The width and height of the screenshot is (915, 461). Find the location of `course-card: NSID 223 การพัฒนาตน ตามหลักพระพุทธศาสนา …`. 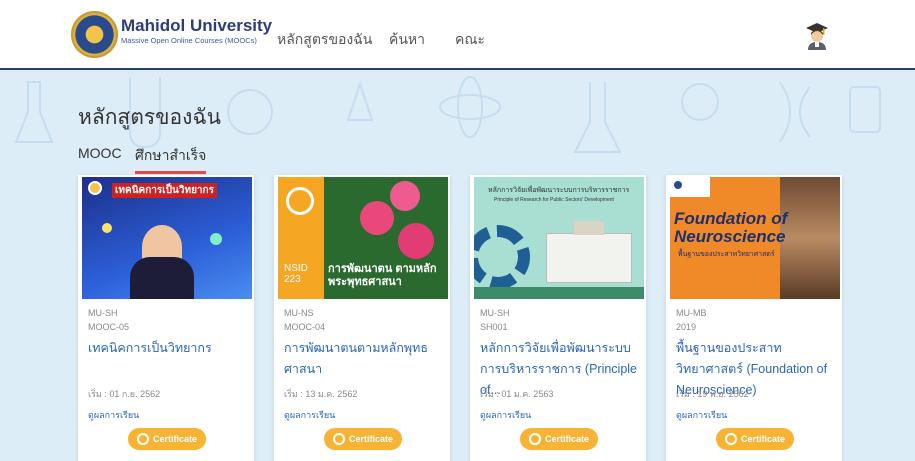

course-card: NSID 223 การพัฒนาตน ตามหลักพระพุทธศาสนา … is located at coordinates (362, 318).